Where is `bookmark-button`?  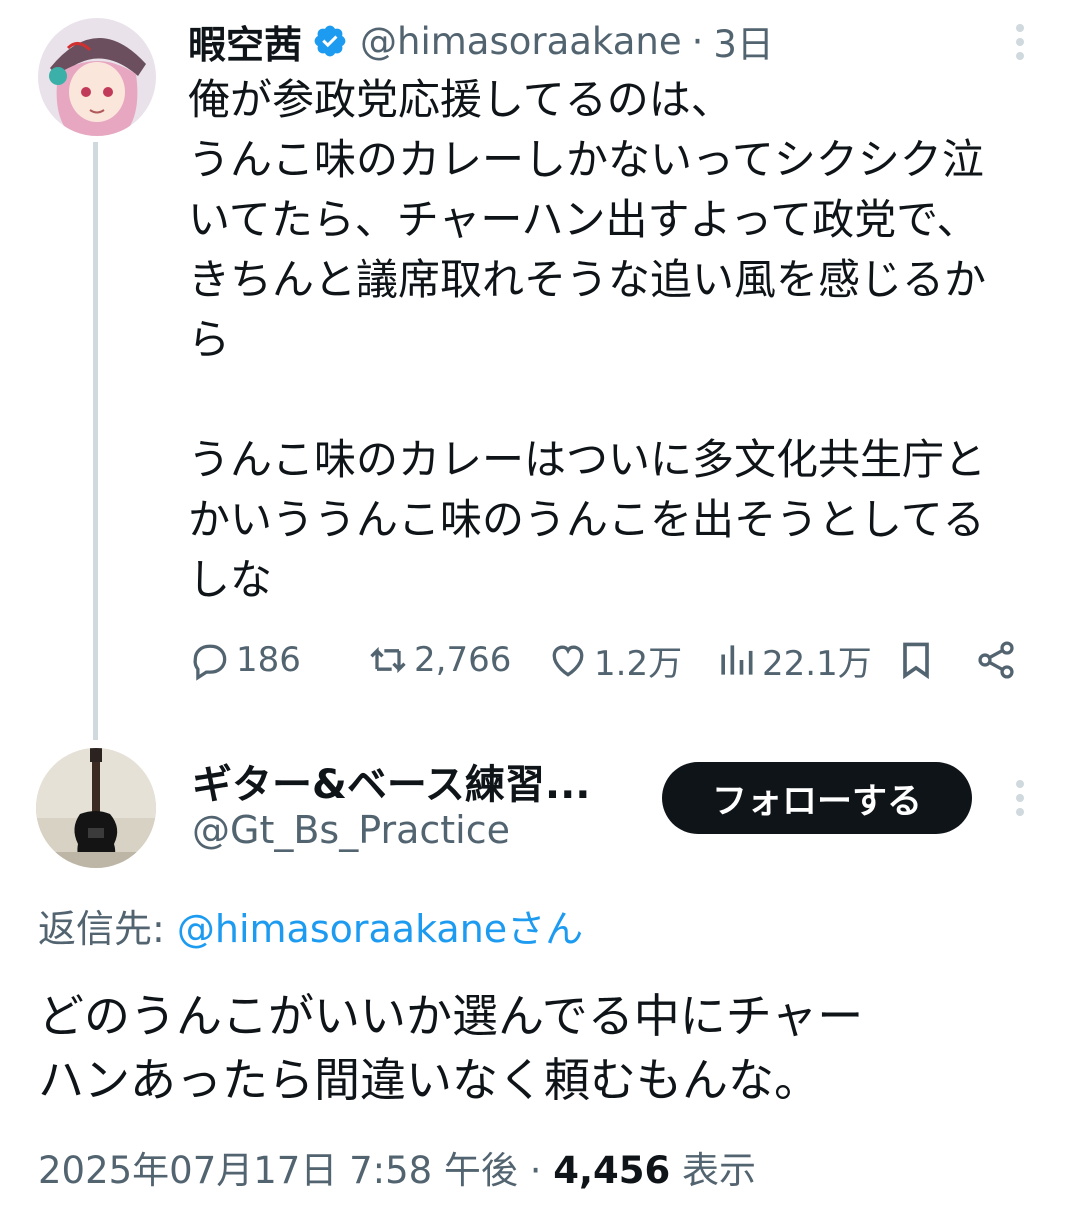
bookmark-button is located at coordinates (916, 660).